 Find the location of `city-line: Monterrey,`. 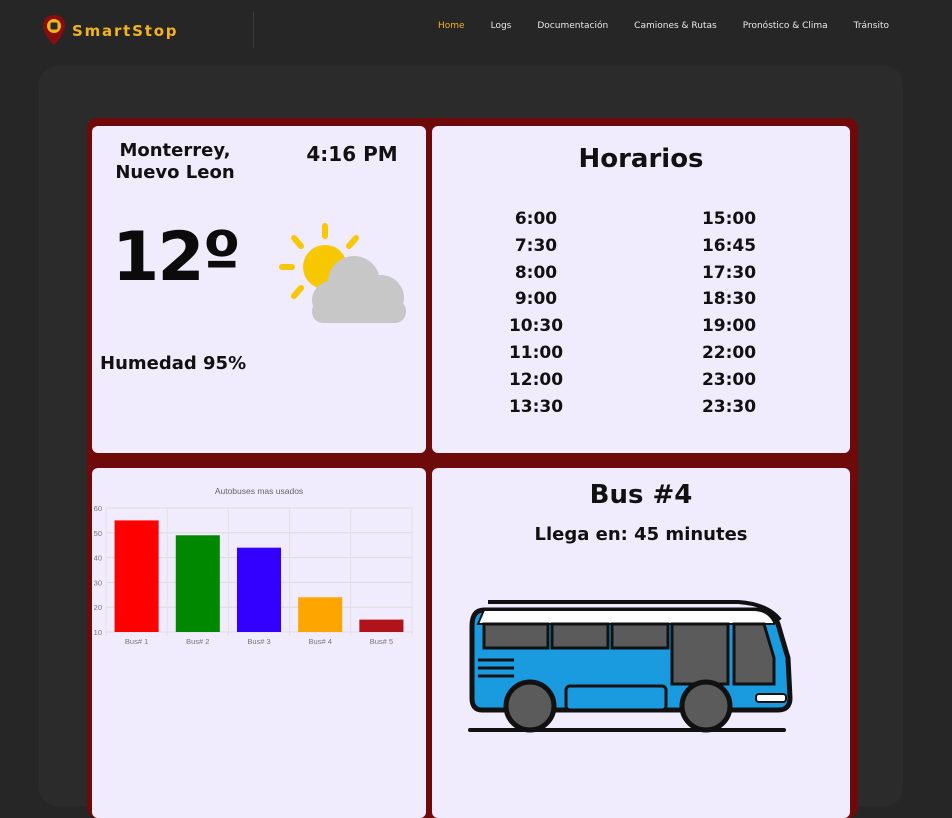

city-line: Monterrey, is located at coordinates (175, 150).